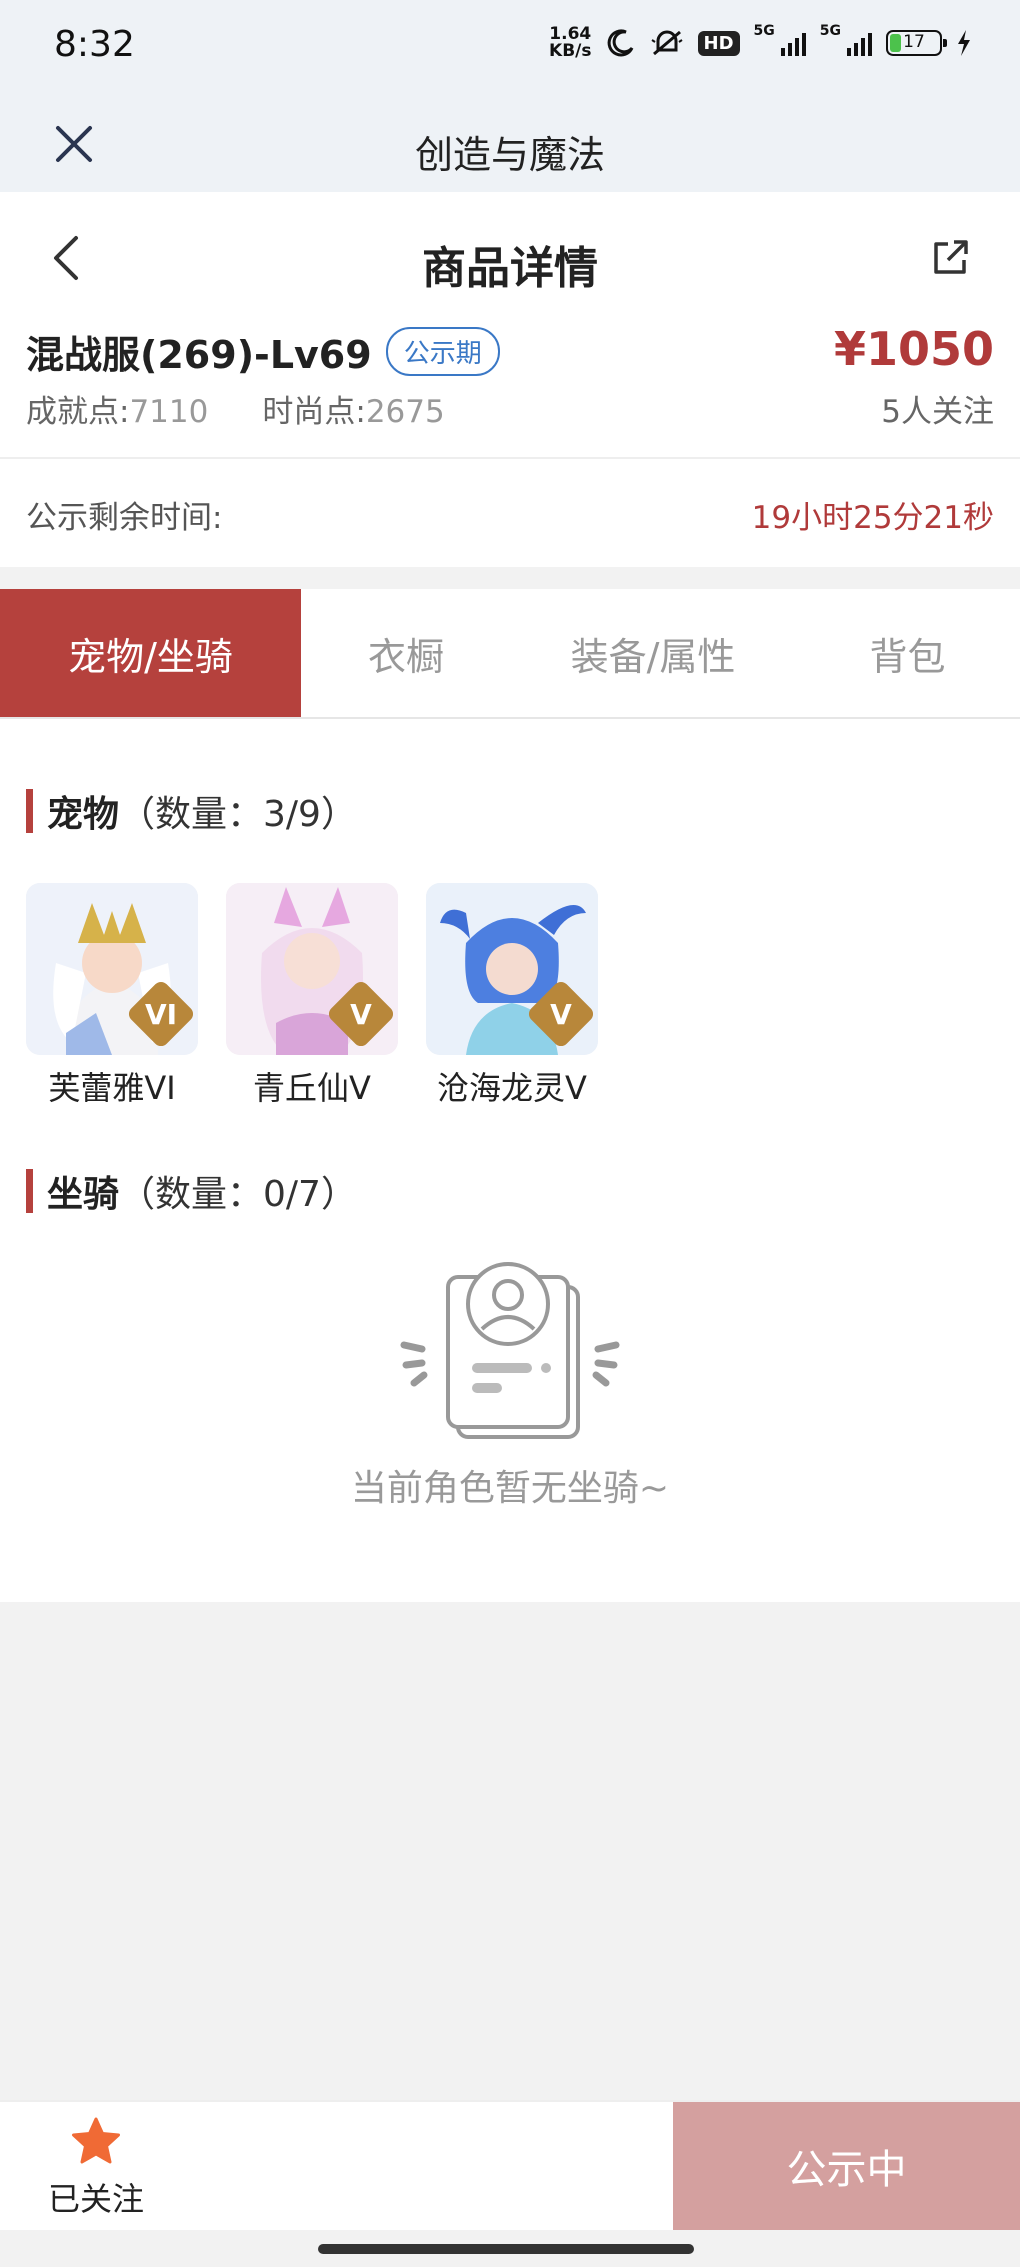  I want to click on pet-list: VI 芙蕾雅VI V 青丘仙V V 沧海龙灵V, so click(312, 996).